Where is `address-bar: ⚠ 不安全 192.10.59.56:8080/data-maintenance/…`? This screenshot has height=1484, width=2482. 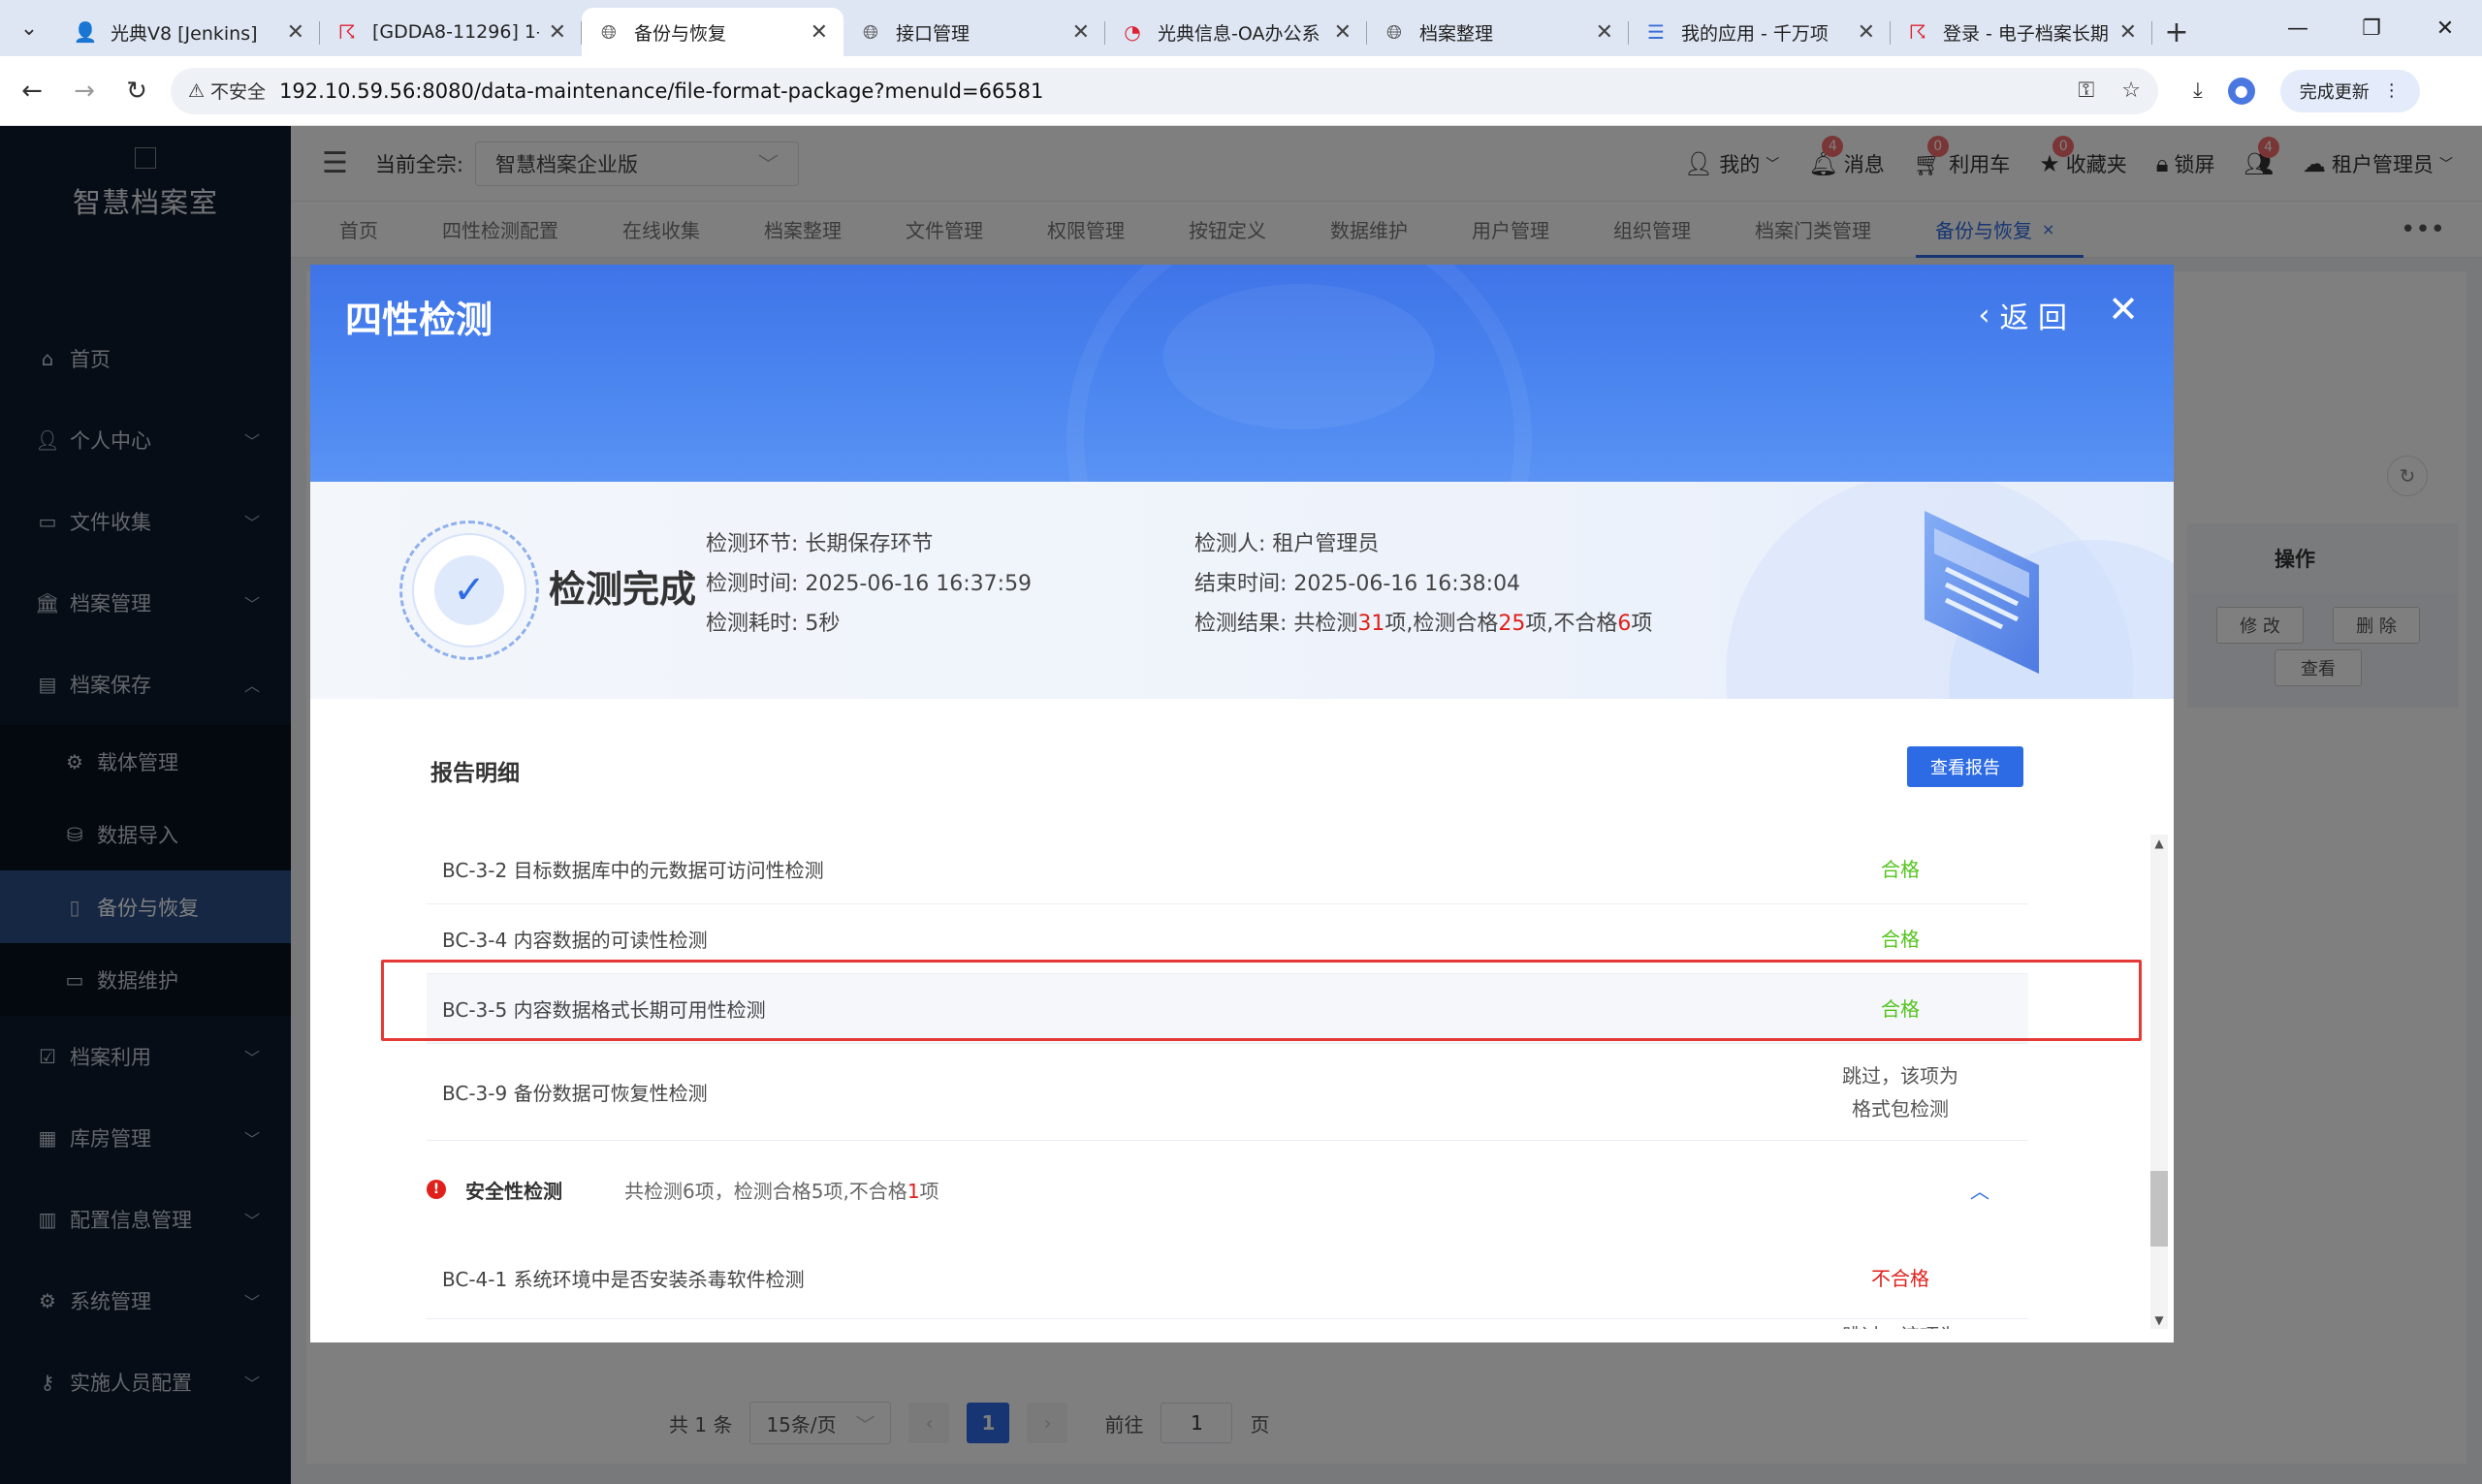
address-bar: ⚠ 不安全 192.10.59.56:8080/data-maintenance/… is located at coordinates (1164, 91).